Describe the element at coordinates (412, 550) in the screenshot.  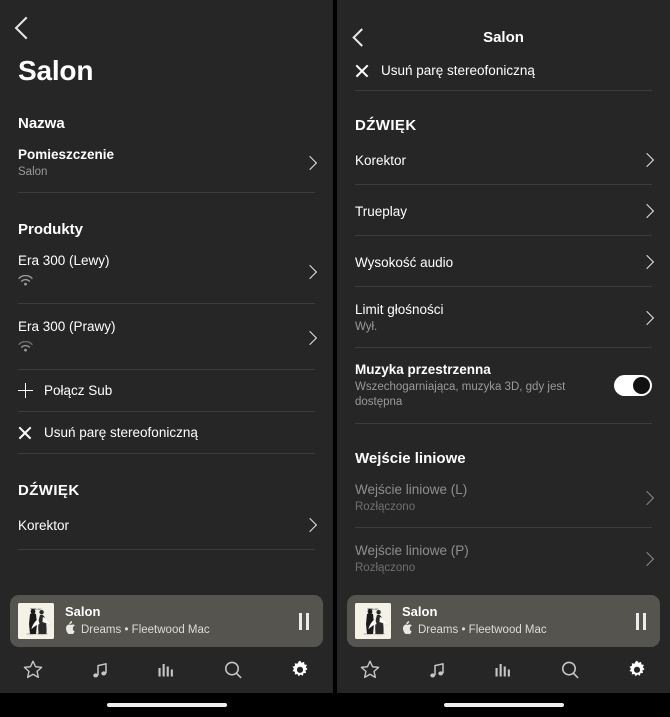
I see `line-in-right-label: Wejście liniowe (P)` at that location.